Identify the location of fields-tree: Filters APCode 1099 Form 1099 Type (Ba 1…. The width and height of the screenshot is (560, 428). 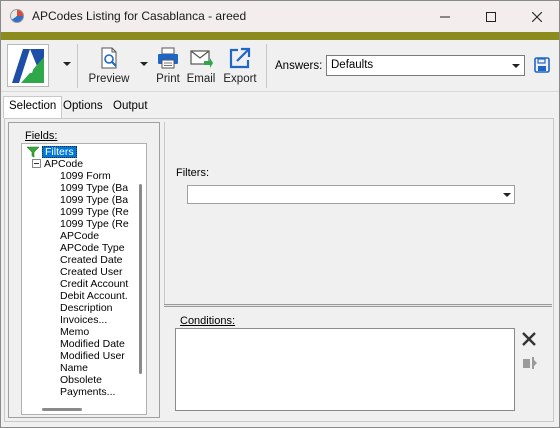
(84, 279).